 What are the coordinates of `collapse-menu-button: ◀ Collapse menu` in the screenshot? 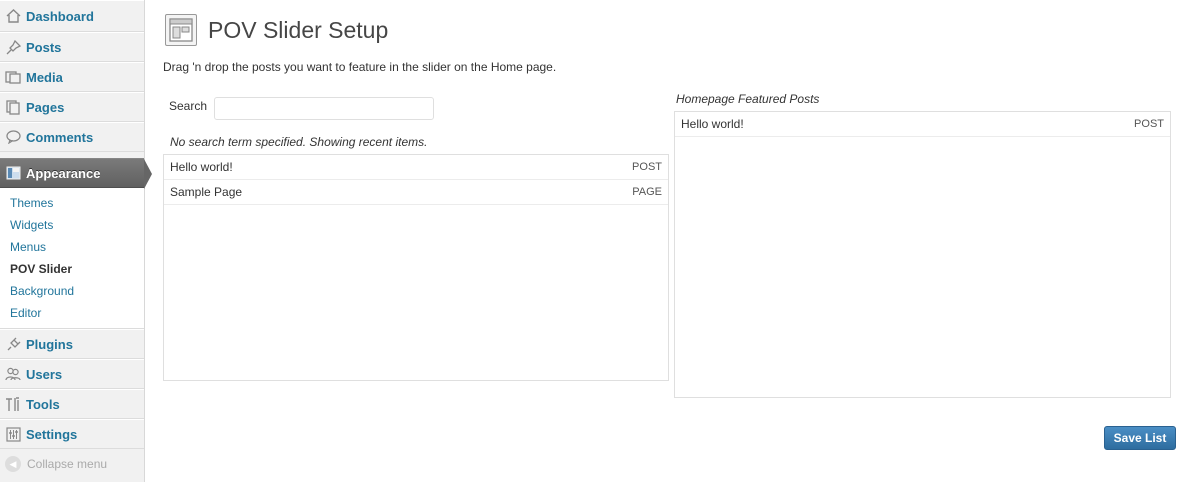 It's located at (72, 464).